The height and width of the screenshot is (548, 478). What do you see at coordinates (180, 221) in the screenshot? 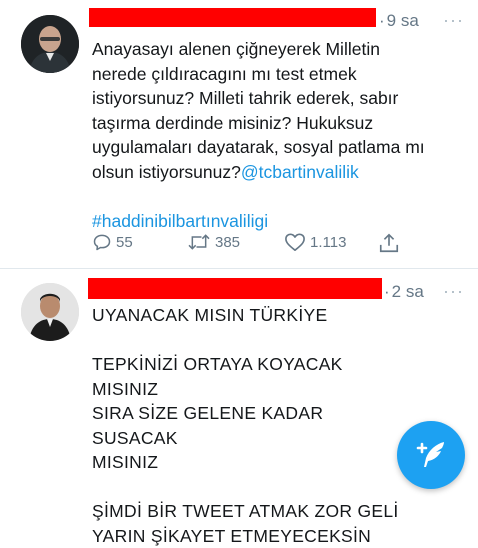
I see `hashtag-link: #haddinibilbartınvaliligi` at bounding box center [180, 221].